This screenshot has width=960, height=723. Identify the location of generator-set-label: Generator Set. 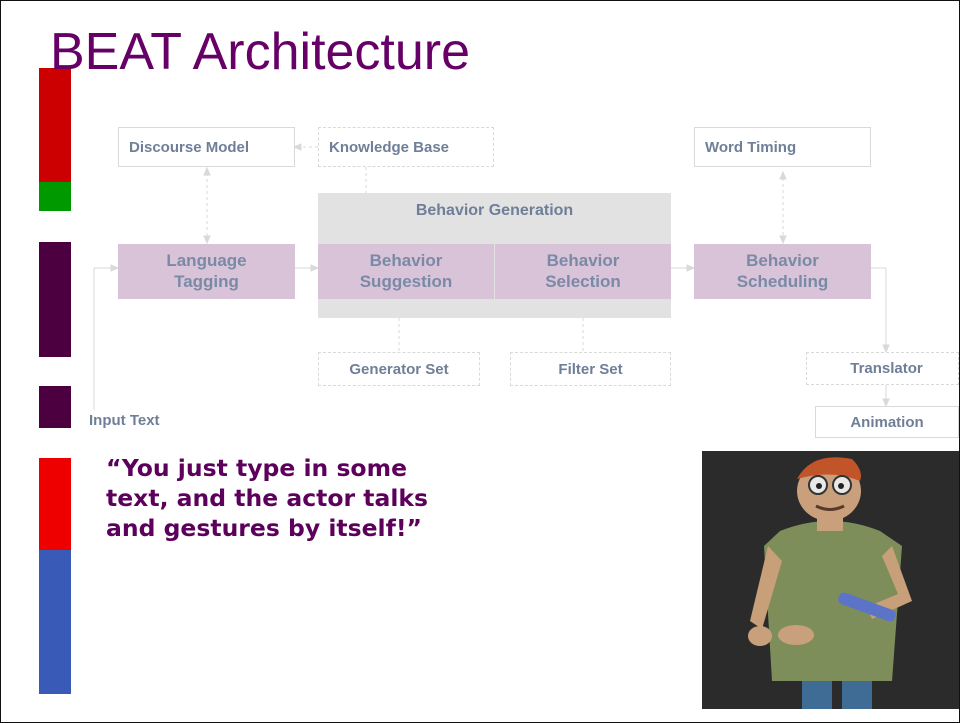
(399, 369).